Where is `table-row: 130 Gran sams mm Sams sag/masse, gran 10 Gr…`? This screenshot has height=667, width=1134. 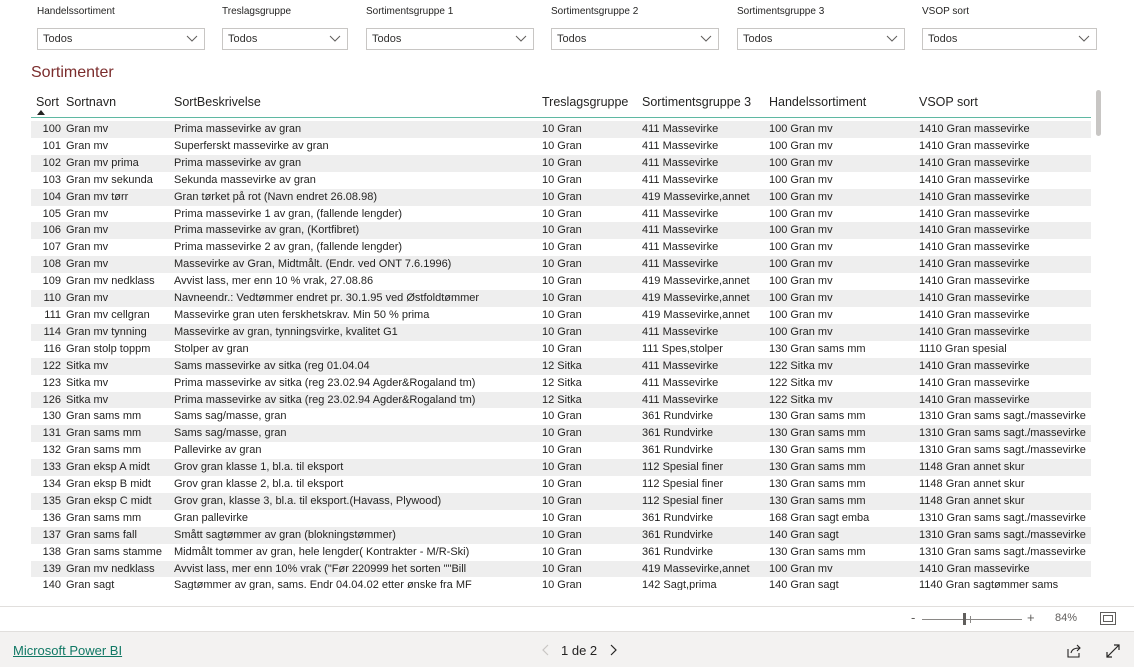
table-row: 130 Gran sams mm Sams sag/masse, gran 10 Gr… is located at coordinates (561, 416).